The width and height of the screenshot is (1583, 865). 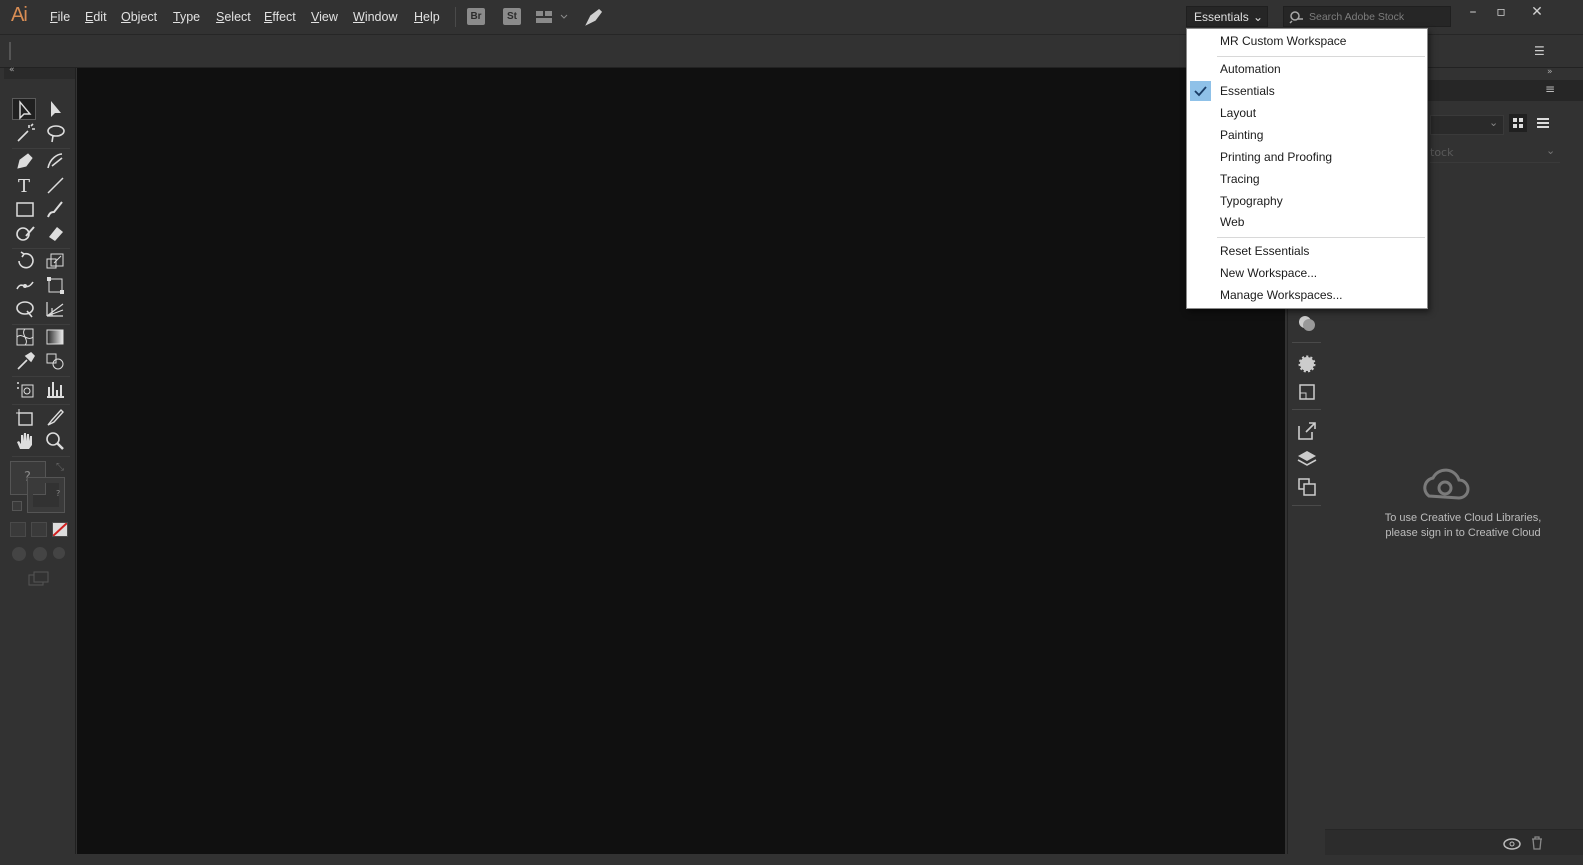 What do you see at coordinates (1550, 72) in the screenshot?
I see `expand-panels-icon: »` at bounding box center [1550, 72].